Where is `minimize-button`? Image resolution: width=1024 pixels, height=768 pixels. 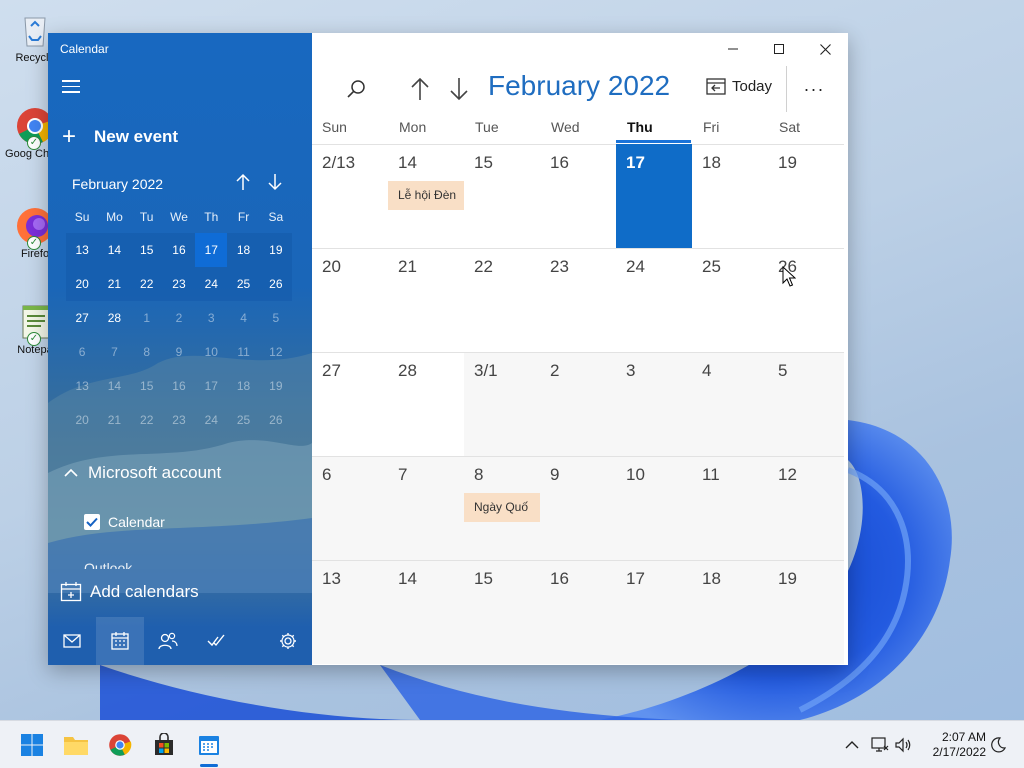 minimize-button is located at coordinates (733, 49).